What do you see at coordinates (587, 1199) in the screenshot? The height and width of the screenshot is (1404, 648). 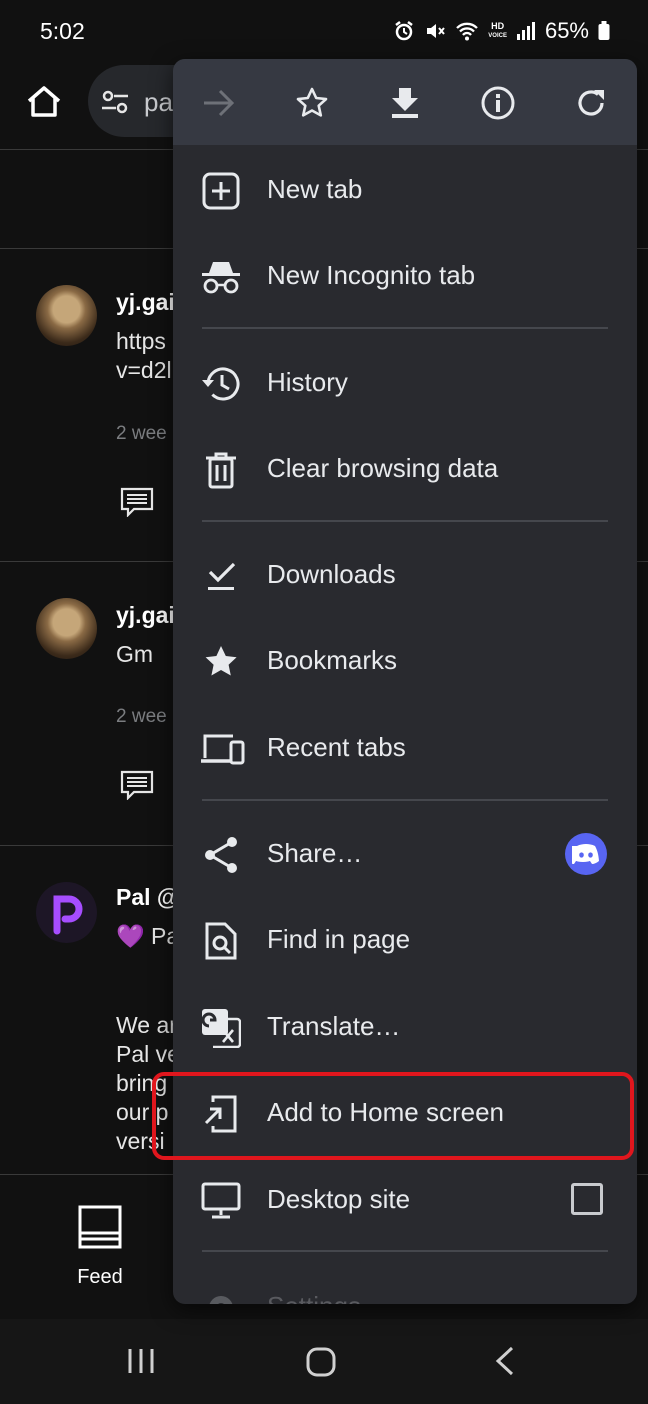 I see `desktop-site-checkbox` at bounding box center [587, 1199].